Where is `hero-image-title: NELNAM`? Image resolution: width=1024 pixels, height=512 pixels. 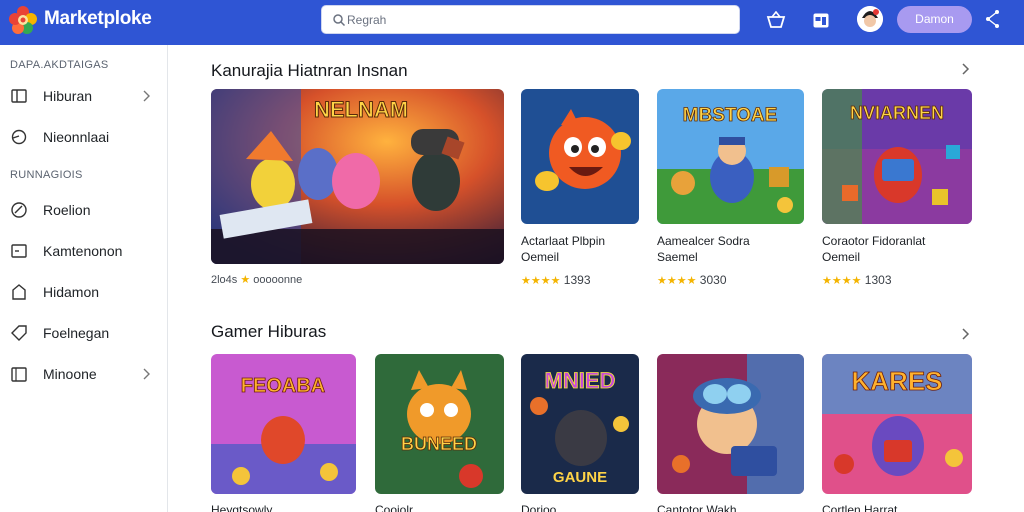 hero-image-title: NELNAM is located at coordinates (361, 109).